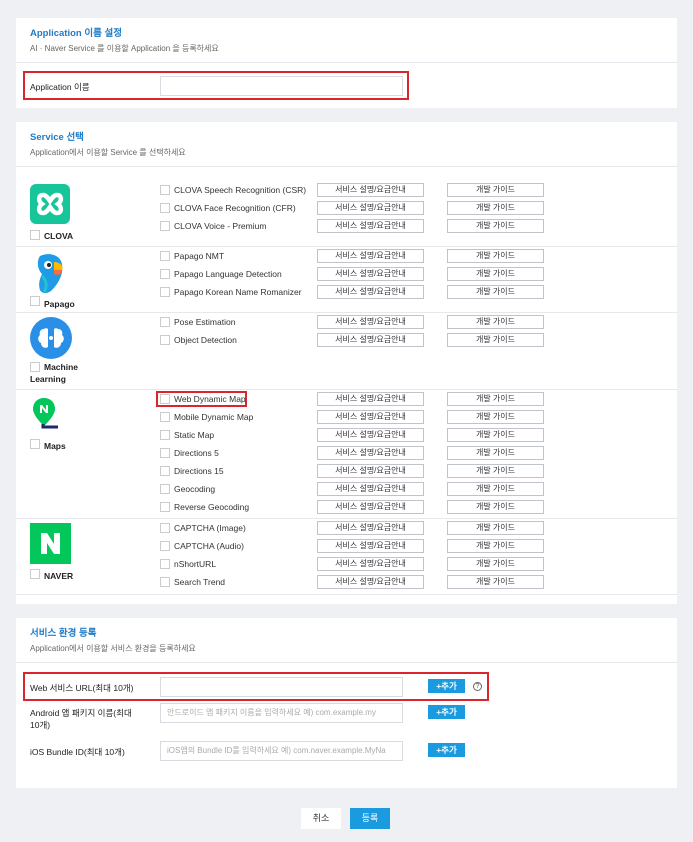  What do you see at coordinates (228, 274) in the screenshot?
I see `service-label: Papago Language Detection` at bounding box center [228, 274].